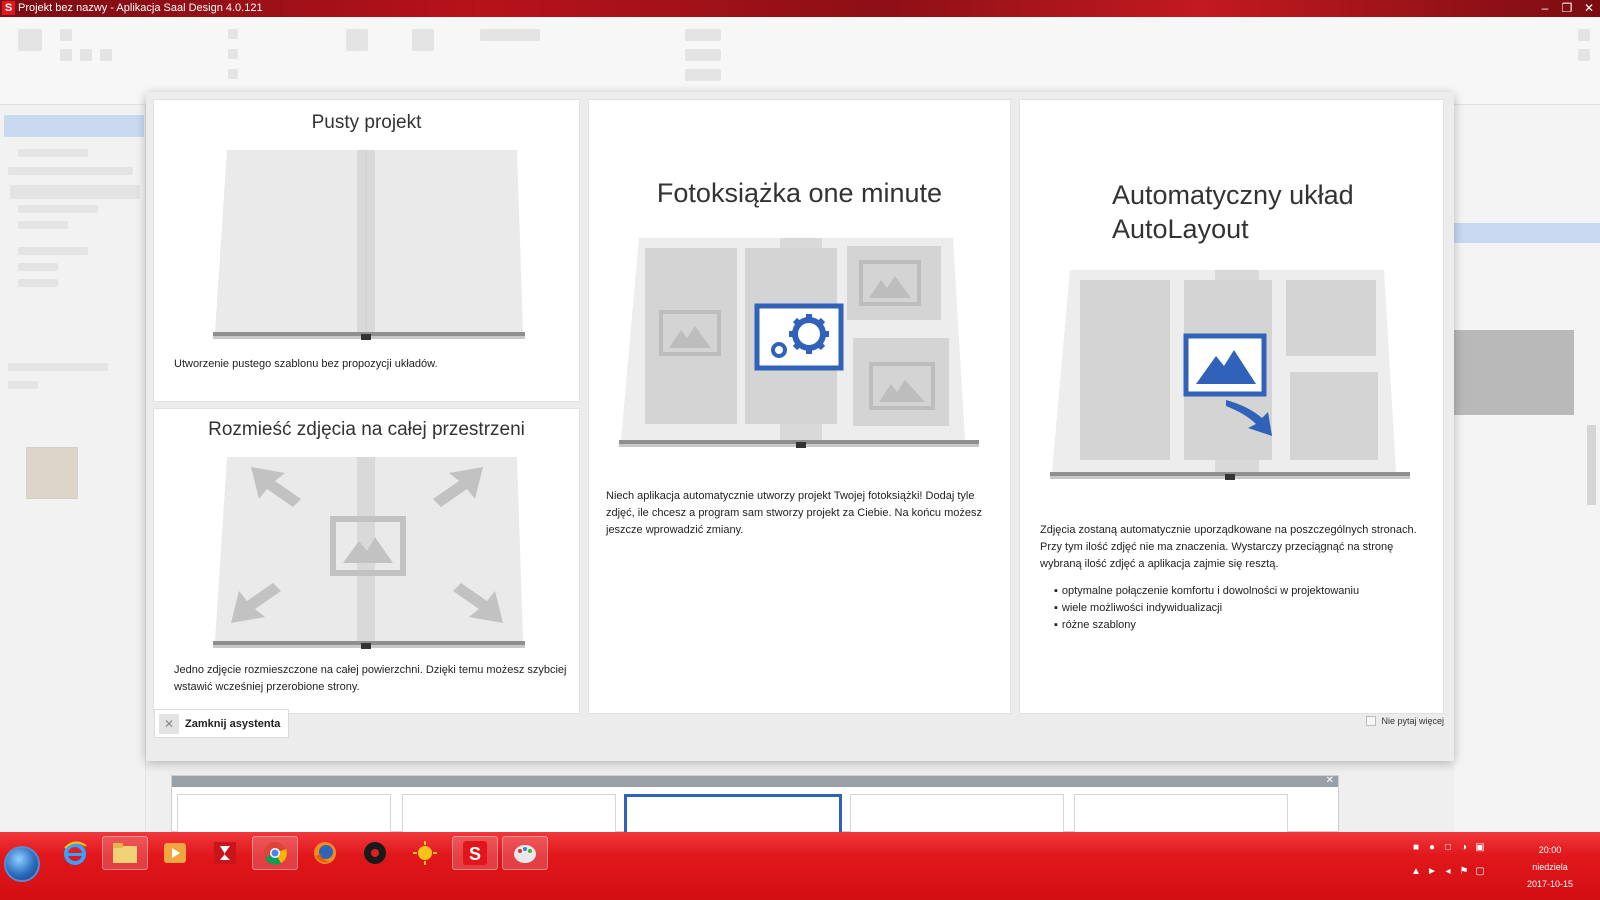 This screenshot has width=1600, height=900. What do you see at coordinates (1416, 872) in the screenshot?
I see `tray-icon: ▲` at bounding box center [1416, 872].